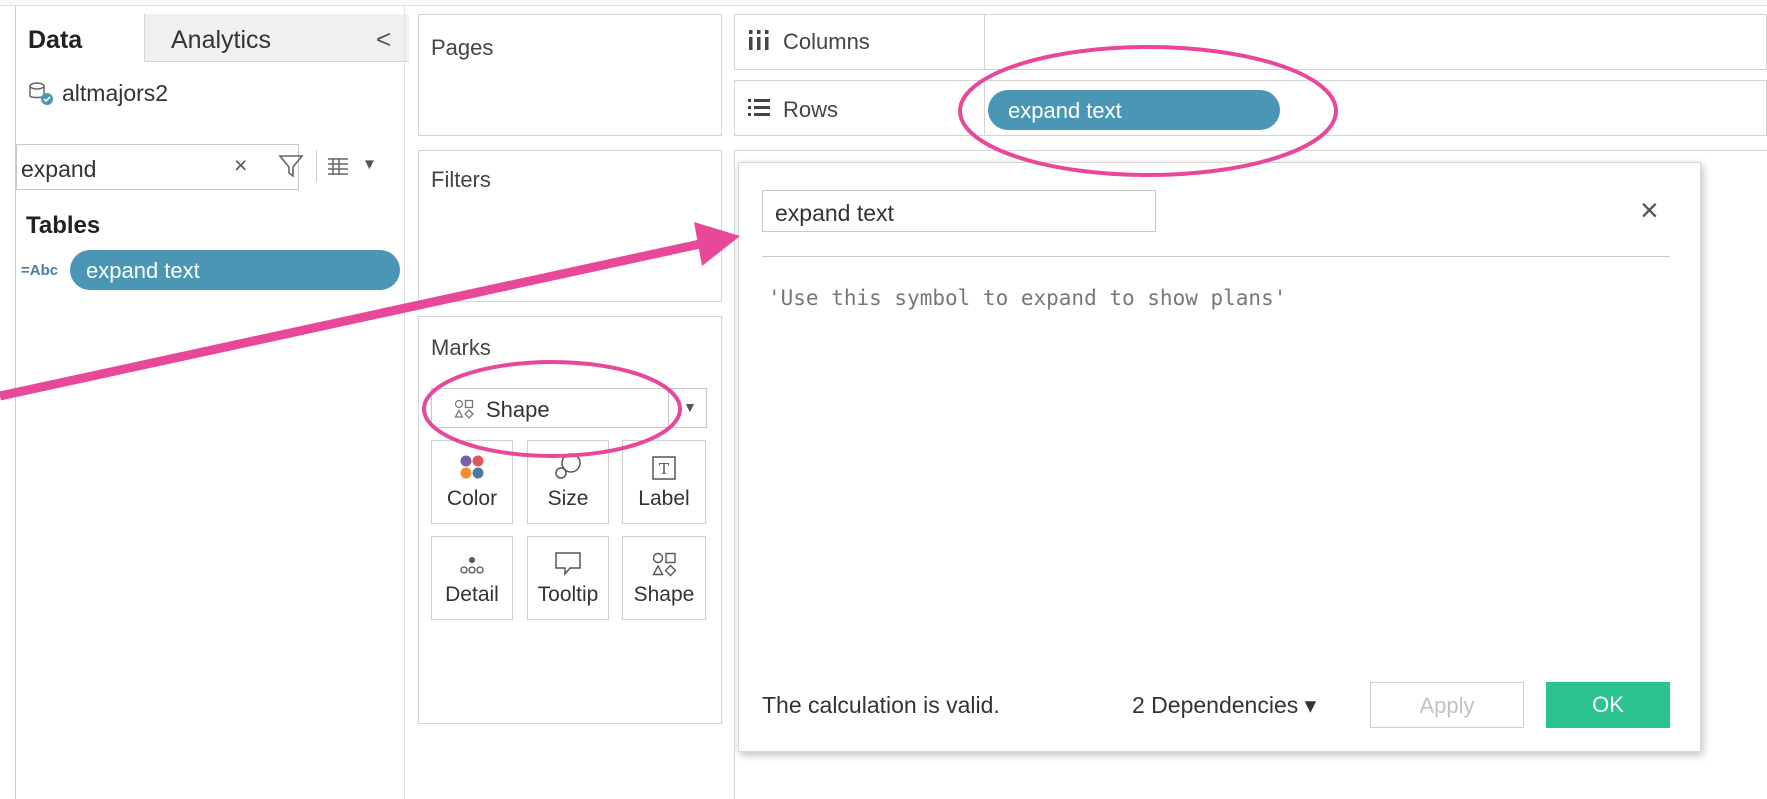  What do you see at coordinates (664, 482) in the screenshot?
I see `label-card: T Label` at bounding box center [664, 482].